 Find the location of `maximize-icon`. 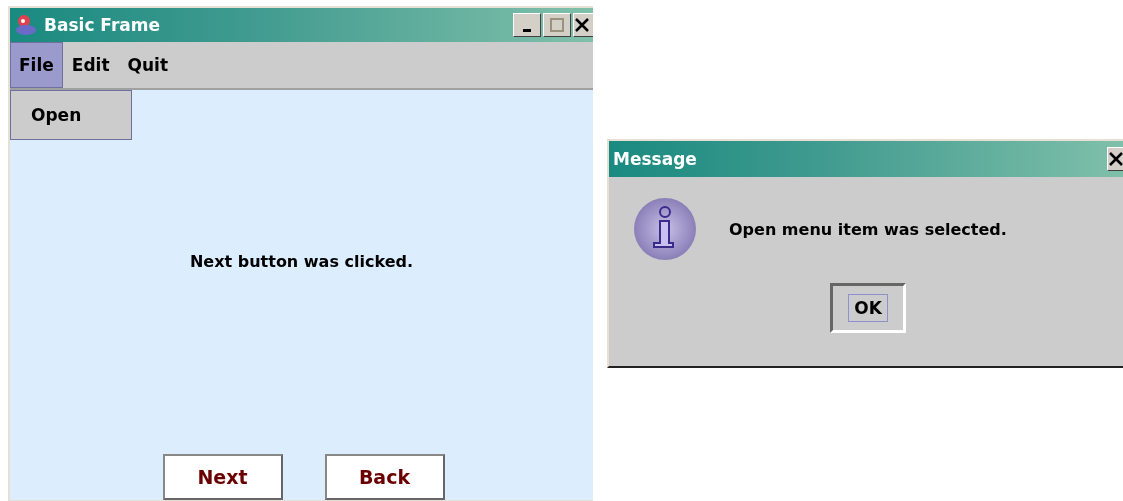

maximize-icon is located at coordinates (557, 25).